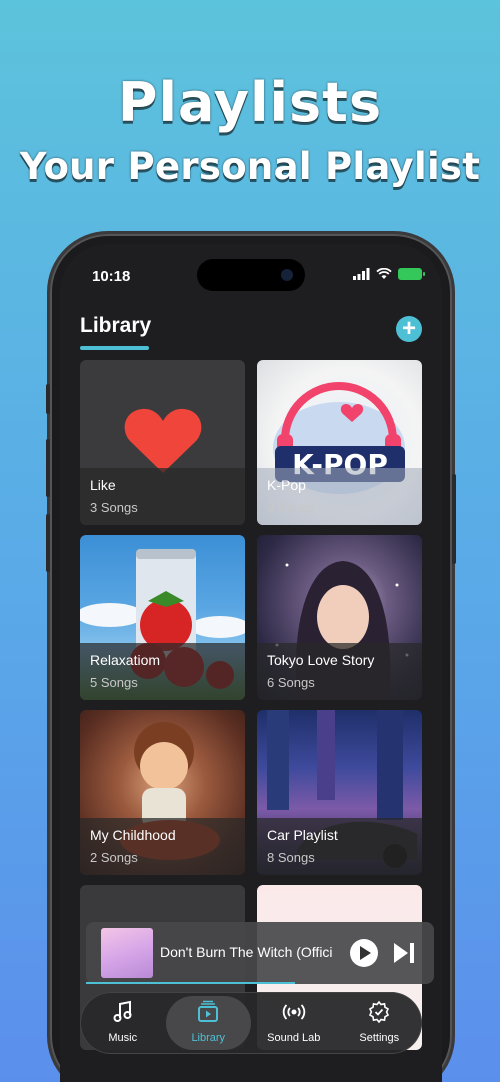  Describe the element at coordinates (162, 792) in the screenshot. I see `playlist-card-my-childhood: My Childhood 2 Songs` at that location.